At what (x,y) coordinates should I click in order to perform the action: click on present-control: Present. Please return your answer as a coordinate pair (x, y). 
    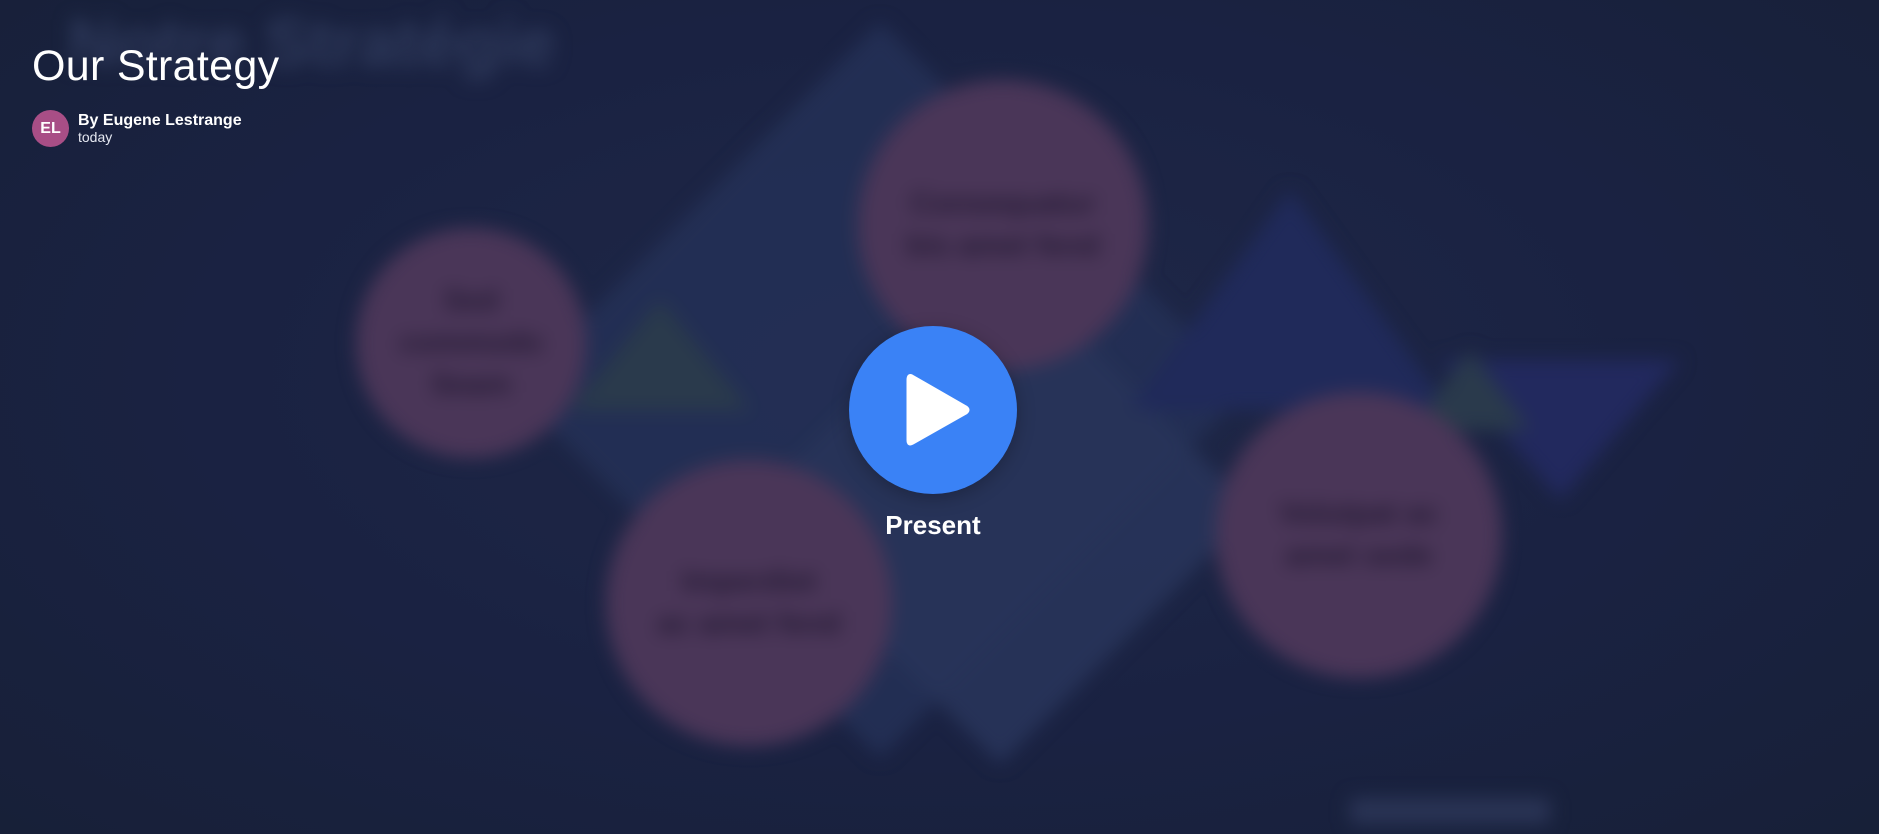
    Looking at the image, I should click on (933, 433).